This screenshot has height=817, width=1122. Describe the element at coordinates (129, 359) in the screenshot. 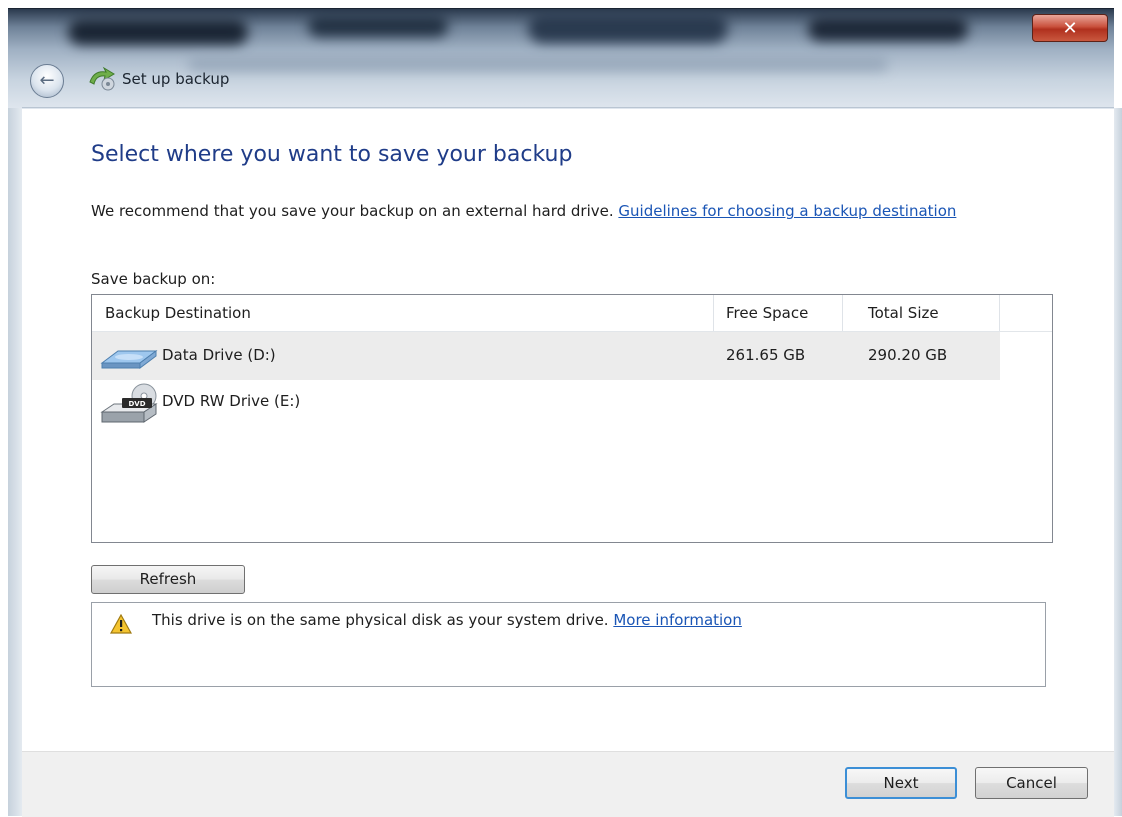

I see `hard-drive-icon` at that location.